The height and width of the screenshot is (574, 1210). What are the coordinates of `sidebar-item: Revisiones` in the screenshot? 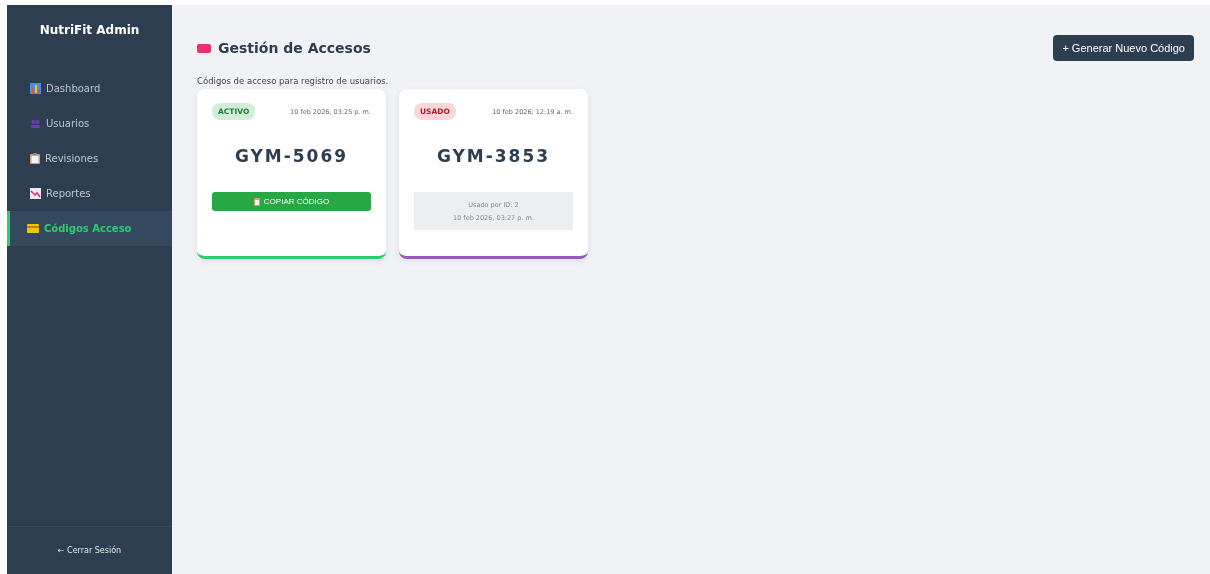 It's located at (89, 158).